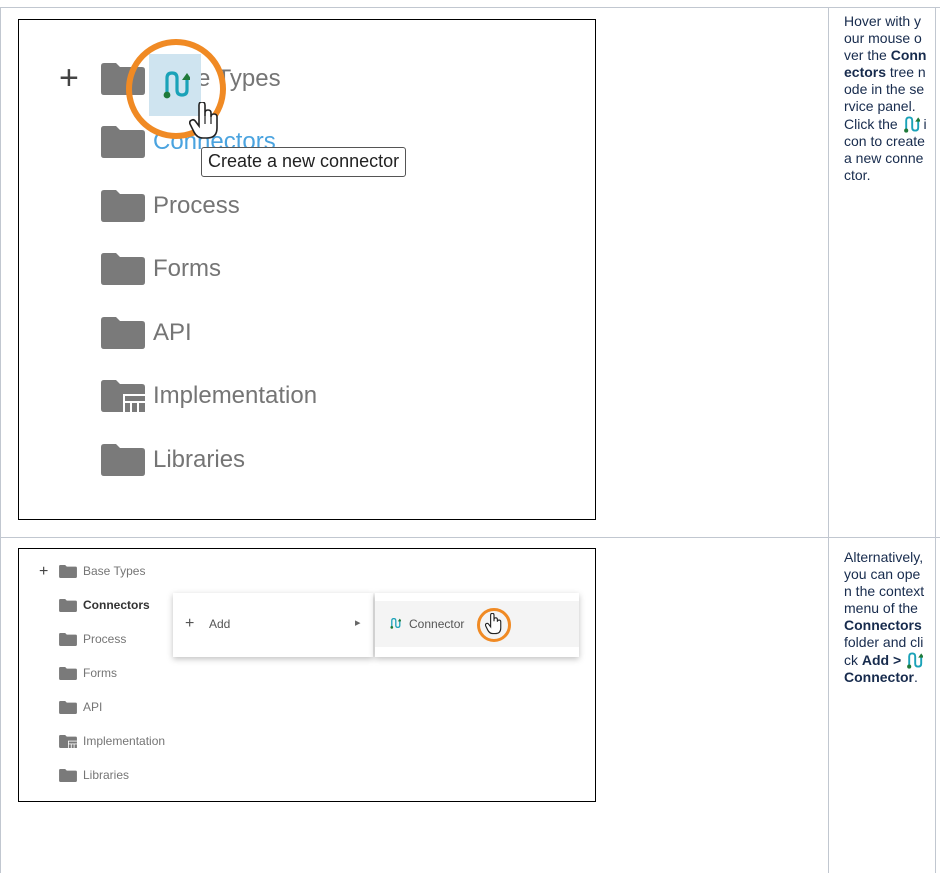 The width and height of the screenshot is (940, 873). What do you see at coordinates (437, 624) in the screenshot?
I see `menu-item-label: Connector` at bounding box center [437, 624].